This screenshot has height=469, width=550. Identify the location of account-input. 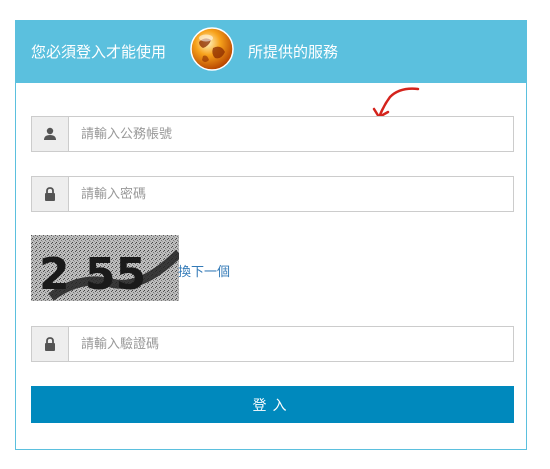
(291, 134).